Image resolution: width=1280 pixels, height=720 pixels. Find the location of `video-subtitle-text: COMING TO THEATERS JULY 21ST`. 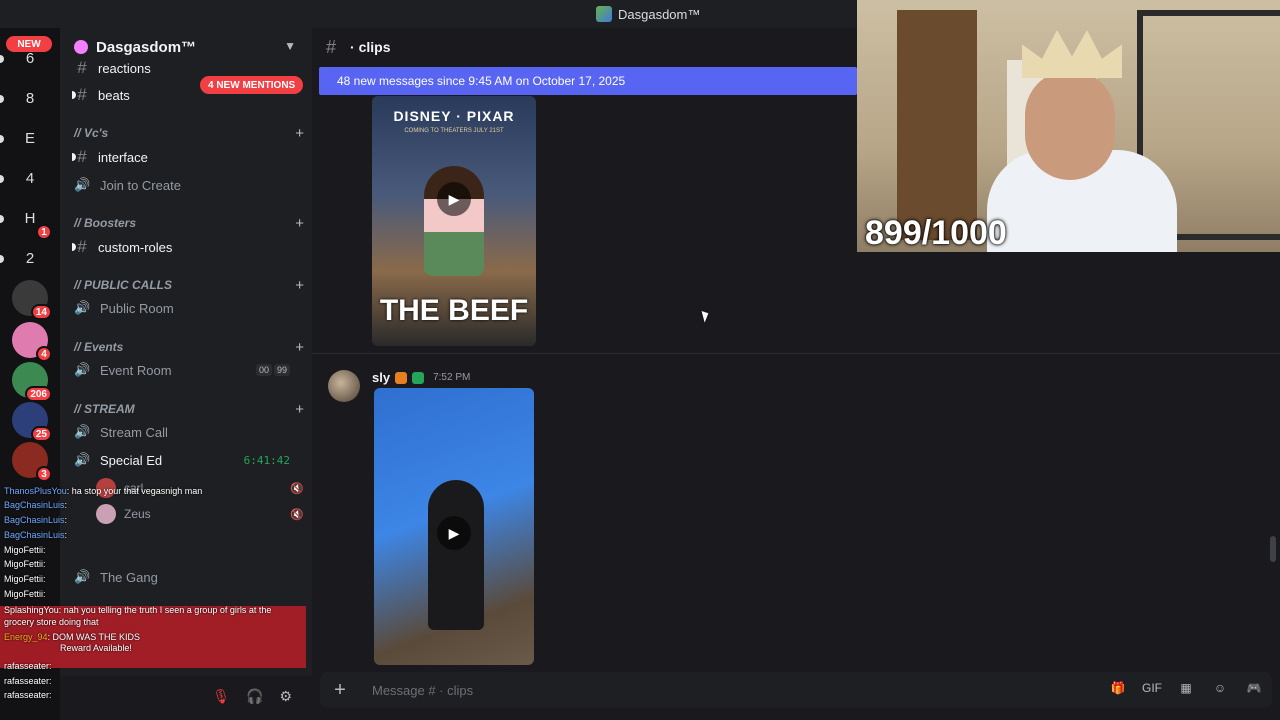

video-subtitle-text: COMING TO THEATERS JULY 21ST is located at coordinates (454, 131).